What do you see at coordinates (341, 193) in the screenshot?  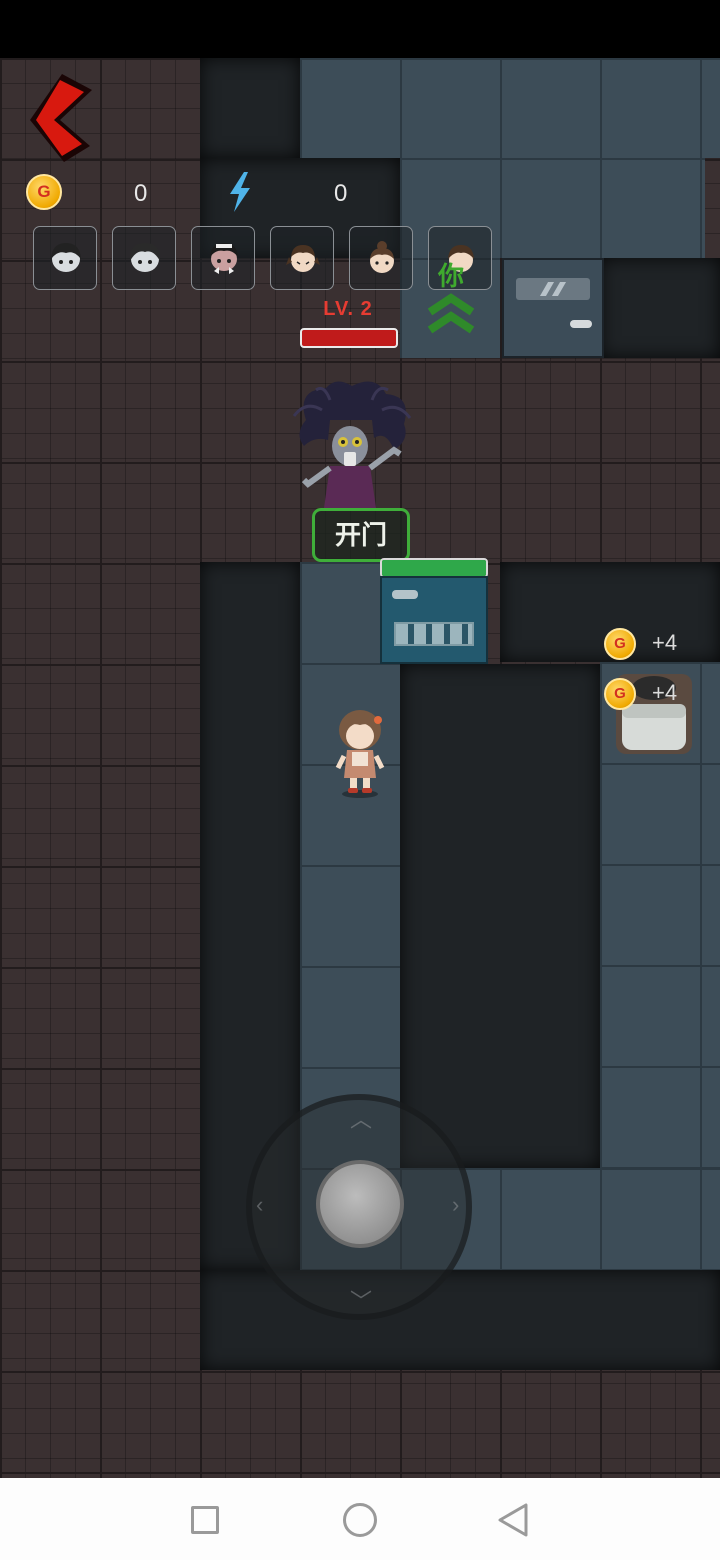 I see `energy-count: 0` at bounding box center [341, 193].